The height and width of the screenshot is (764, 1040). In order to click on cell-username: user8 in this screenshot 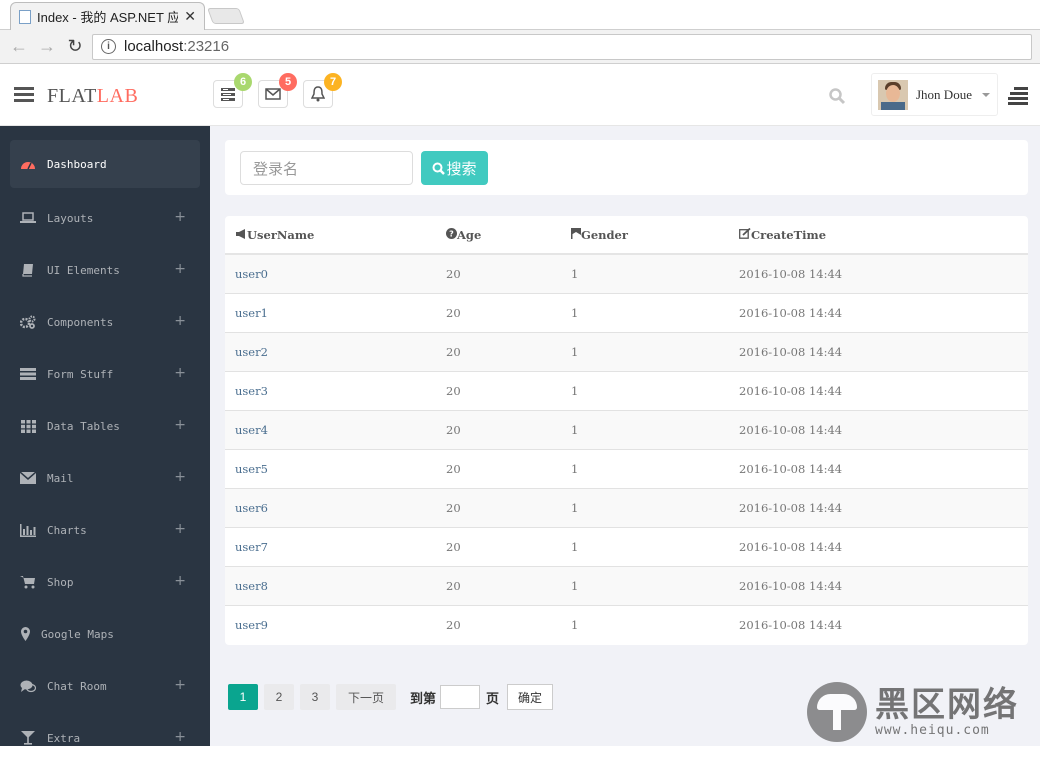, I will do `click(330, 585)`.